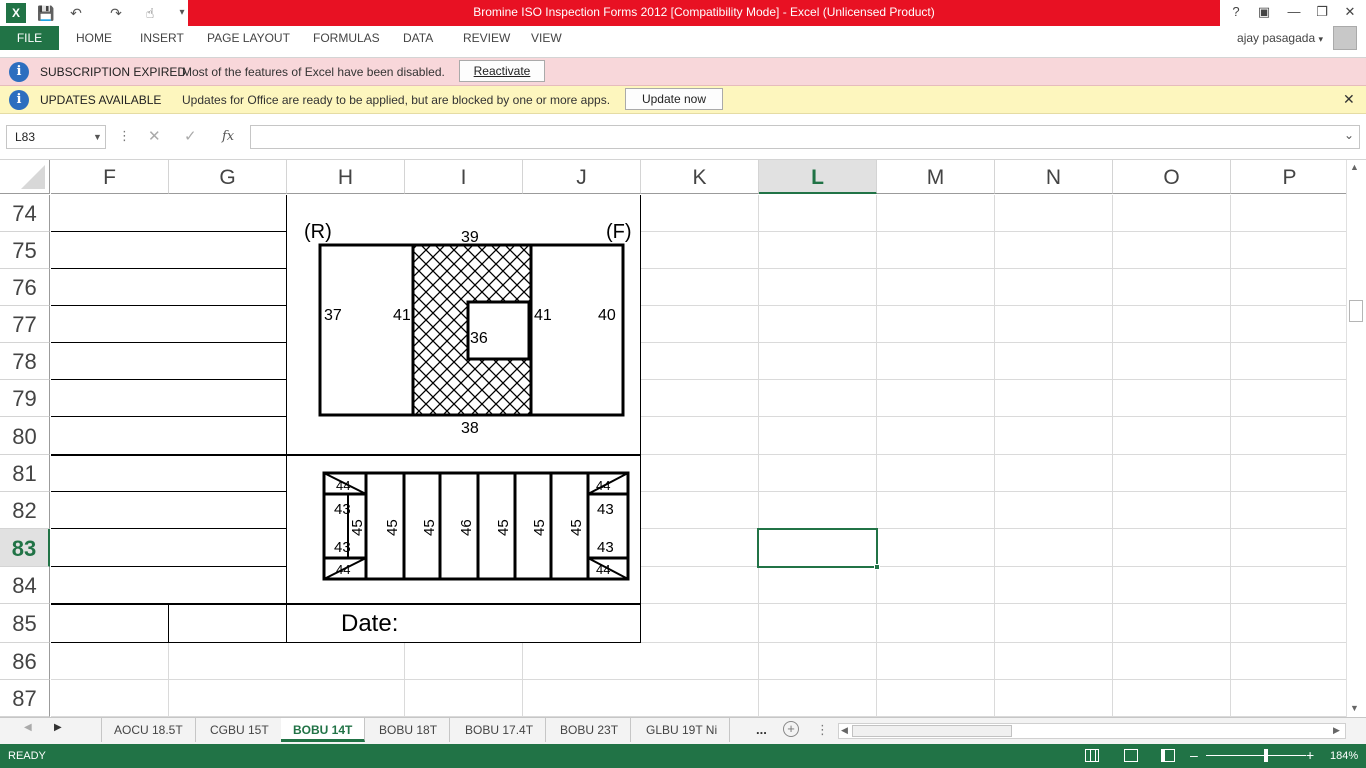 This screenshot has height=768, width=1366. What do you see at coordinates (29, 38) in the screenshot?
I see `file-tab: FILE` at bounding box center [29, 38].